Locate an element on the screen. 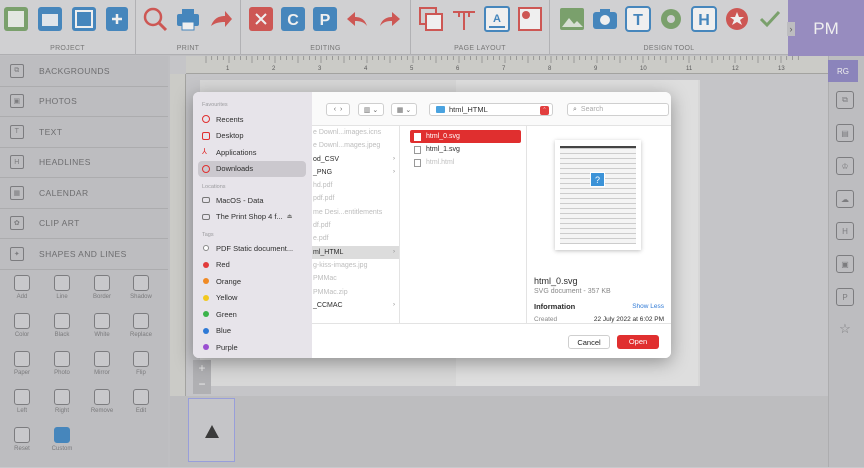  star-outline-icon: ☆ is located at coordinates (845, 329).